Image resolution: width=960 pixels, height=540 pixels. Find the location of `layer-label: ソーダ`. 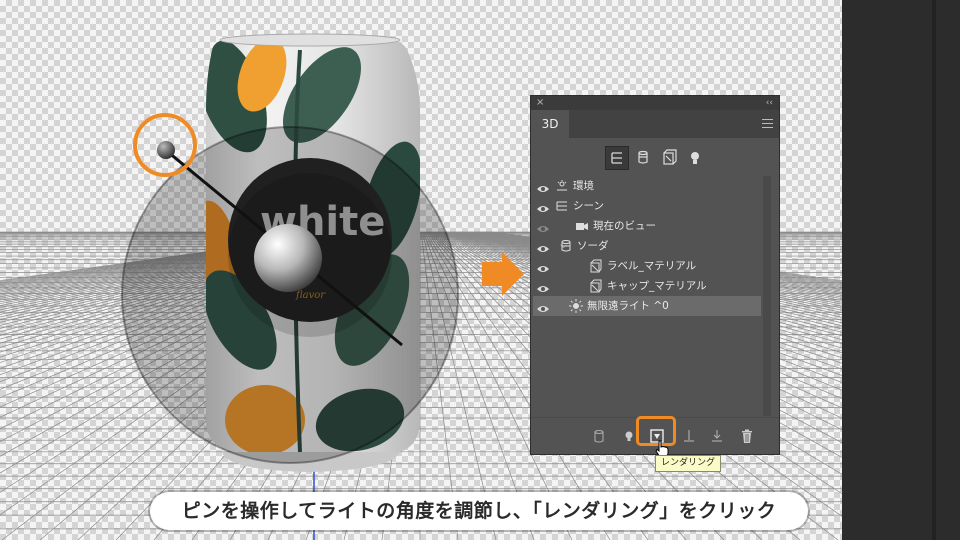

layer-label: ソーダ is located at coordinates (593, 246).